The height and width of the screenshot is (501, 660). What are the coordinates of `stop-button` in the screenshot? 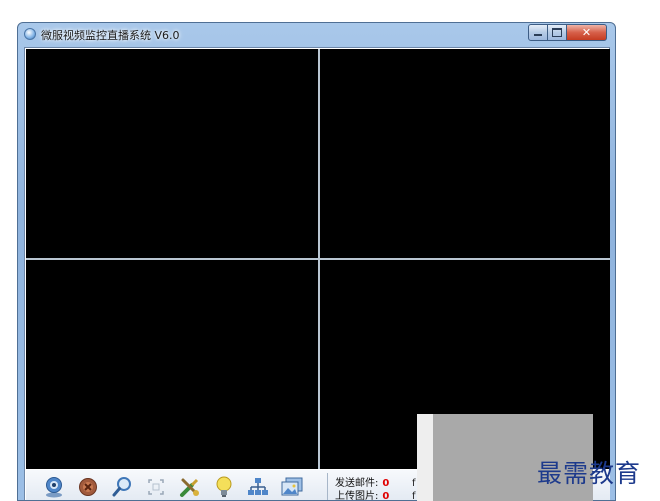 It's located at (88, 487).